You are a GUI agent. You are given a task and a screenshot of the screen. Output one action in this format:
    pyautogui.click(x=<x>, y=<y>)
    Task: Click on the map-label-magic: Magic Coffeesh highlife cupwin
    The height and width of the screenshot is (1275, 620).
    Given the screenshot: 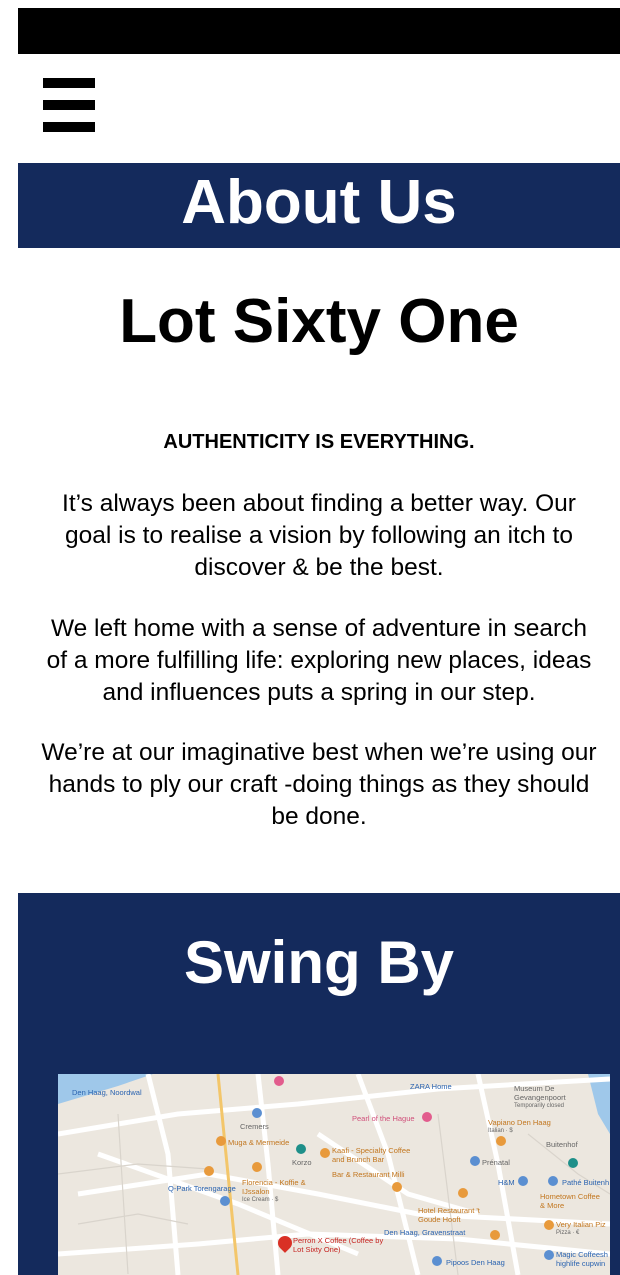 What is the action you would take?
    pyautogui.click(x=582, y=1259)
    